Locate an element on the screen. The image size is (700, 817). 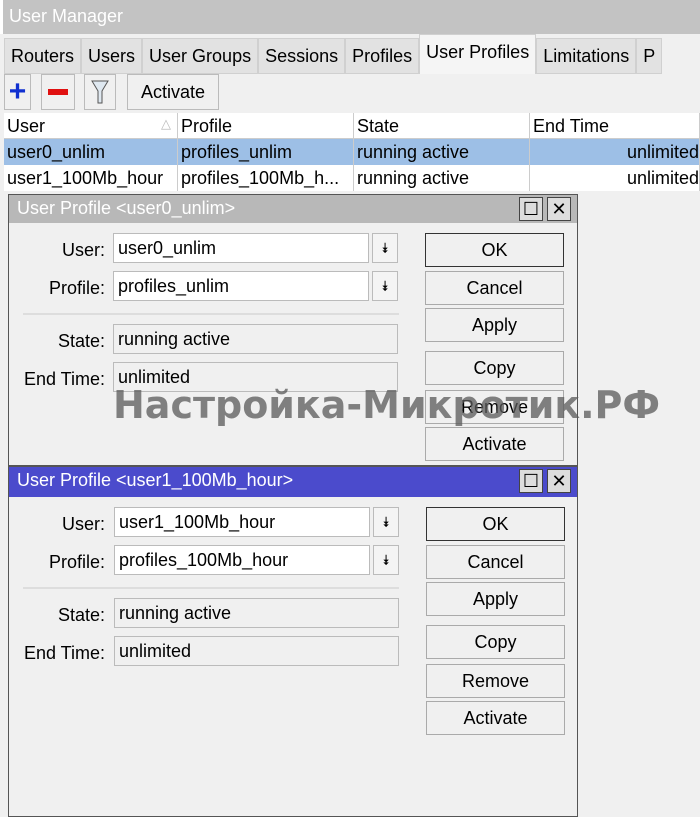
tab-user-profiles: User Profiles is located at coordinates (478, 54).